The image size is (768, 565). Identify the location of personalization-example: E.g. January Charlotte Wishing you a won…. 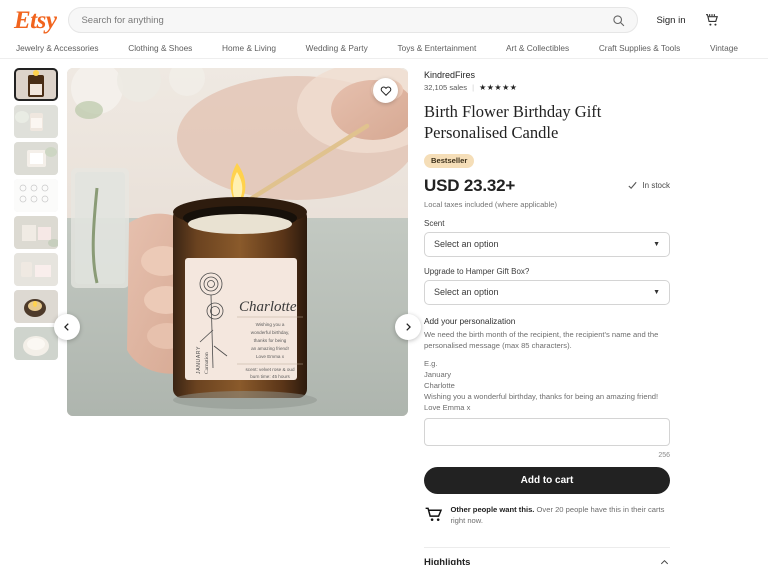
(541, 385).